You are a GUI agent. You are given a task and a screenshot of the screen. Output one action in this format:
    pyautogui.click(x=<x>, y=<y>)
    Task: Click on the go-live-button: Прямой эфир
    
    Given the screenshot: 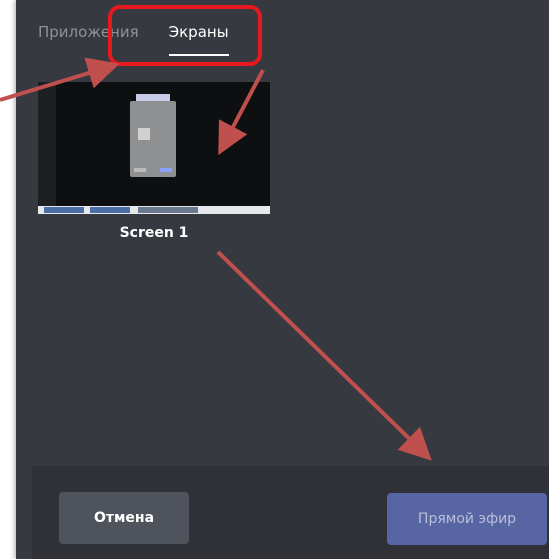 What is the action you would take?
    pyautogui.click(x=467, y=519)
    